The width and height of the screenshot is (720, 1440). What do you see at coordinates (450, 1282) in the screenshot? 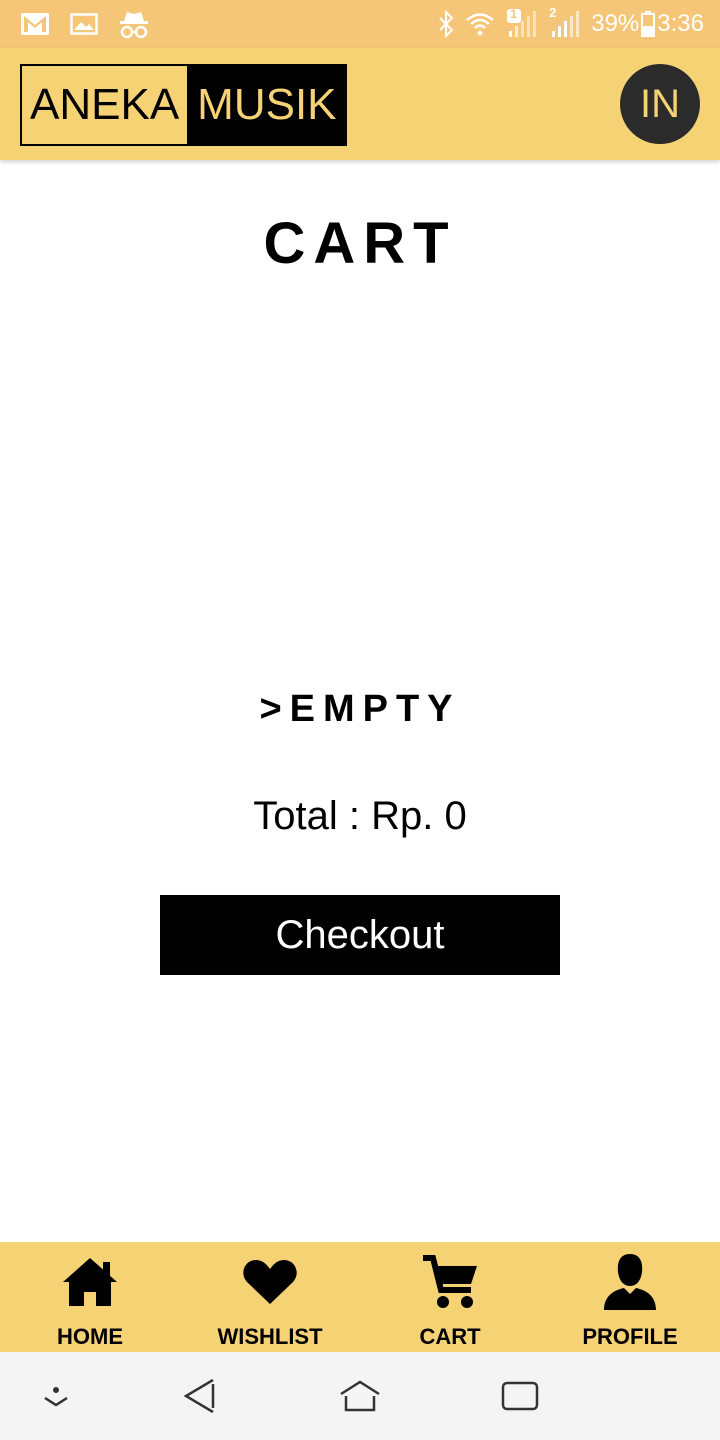
I see `cart-icon` at bounding box center [450, 1282].